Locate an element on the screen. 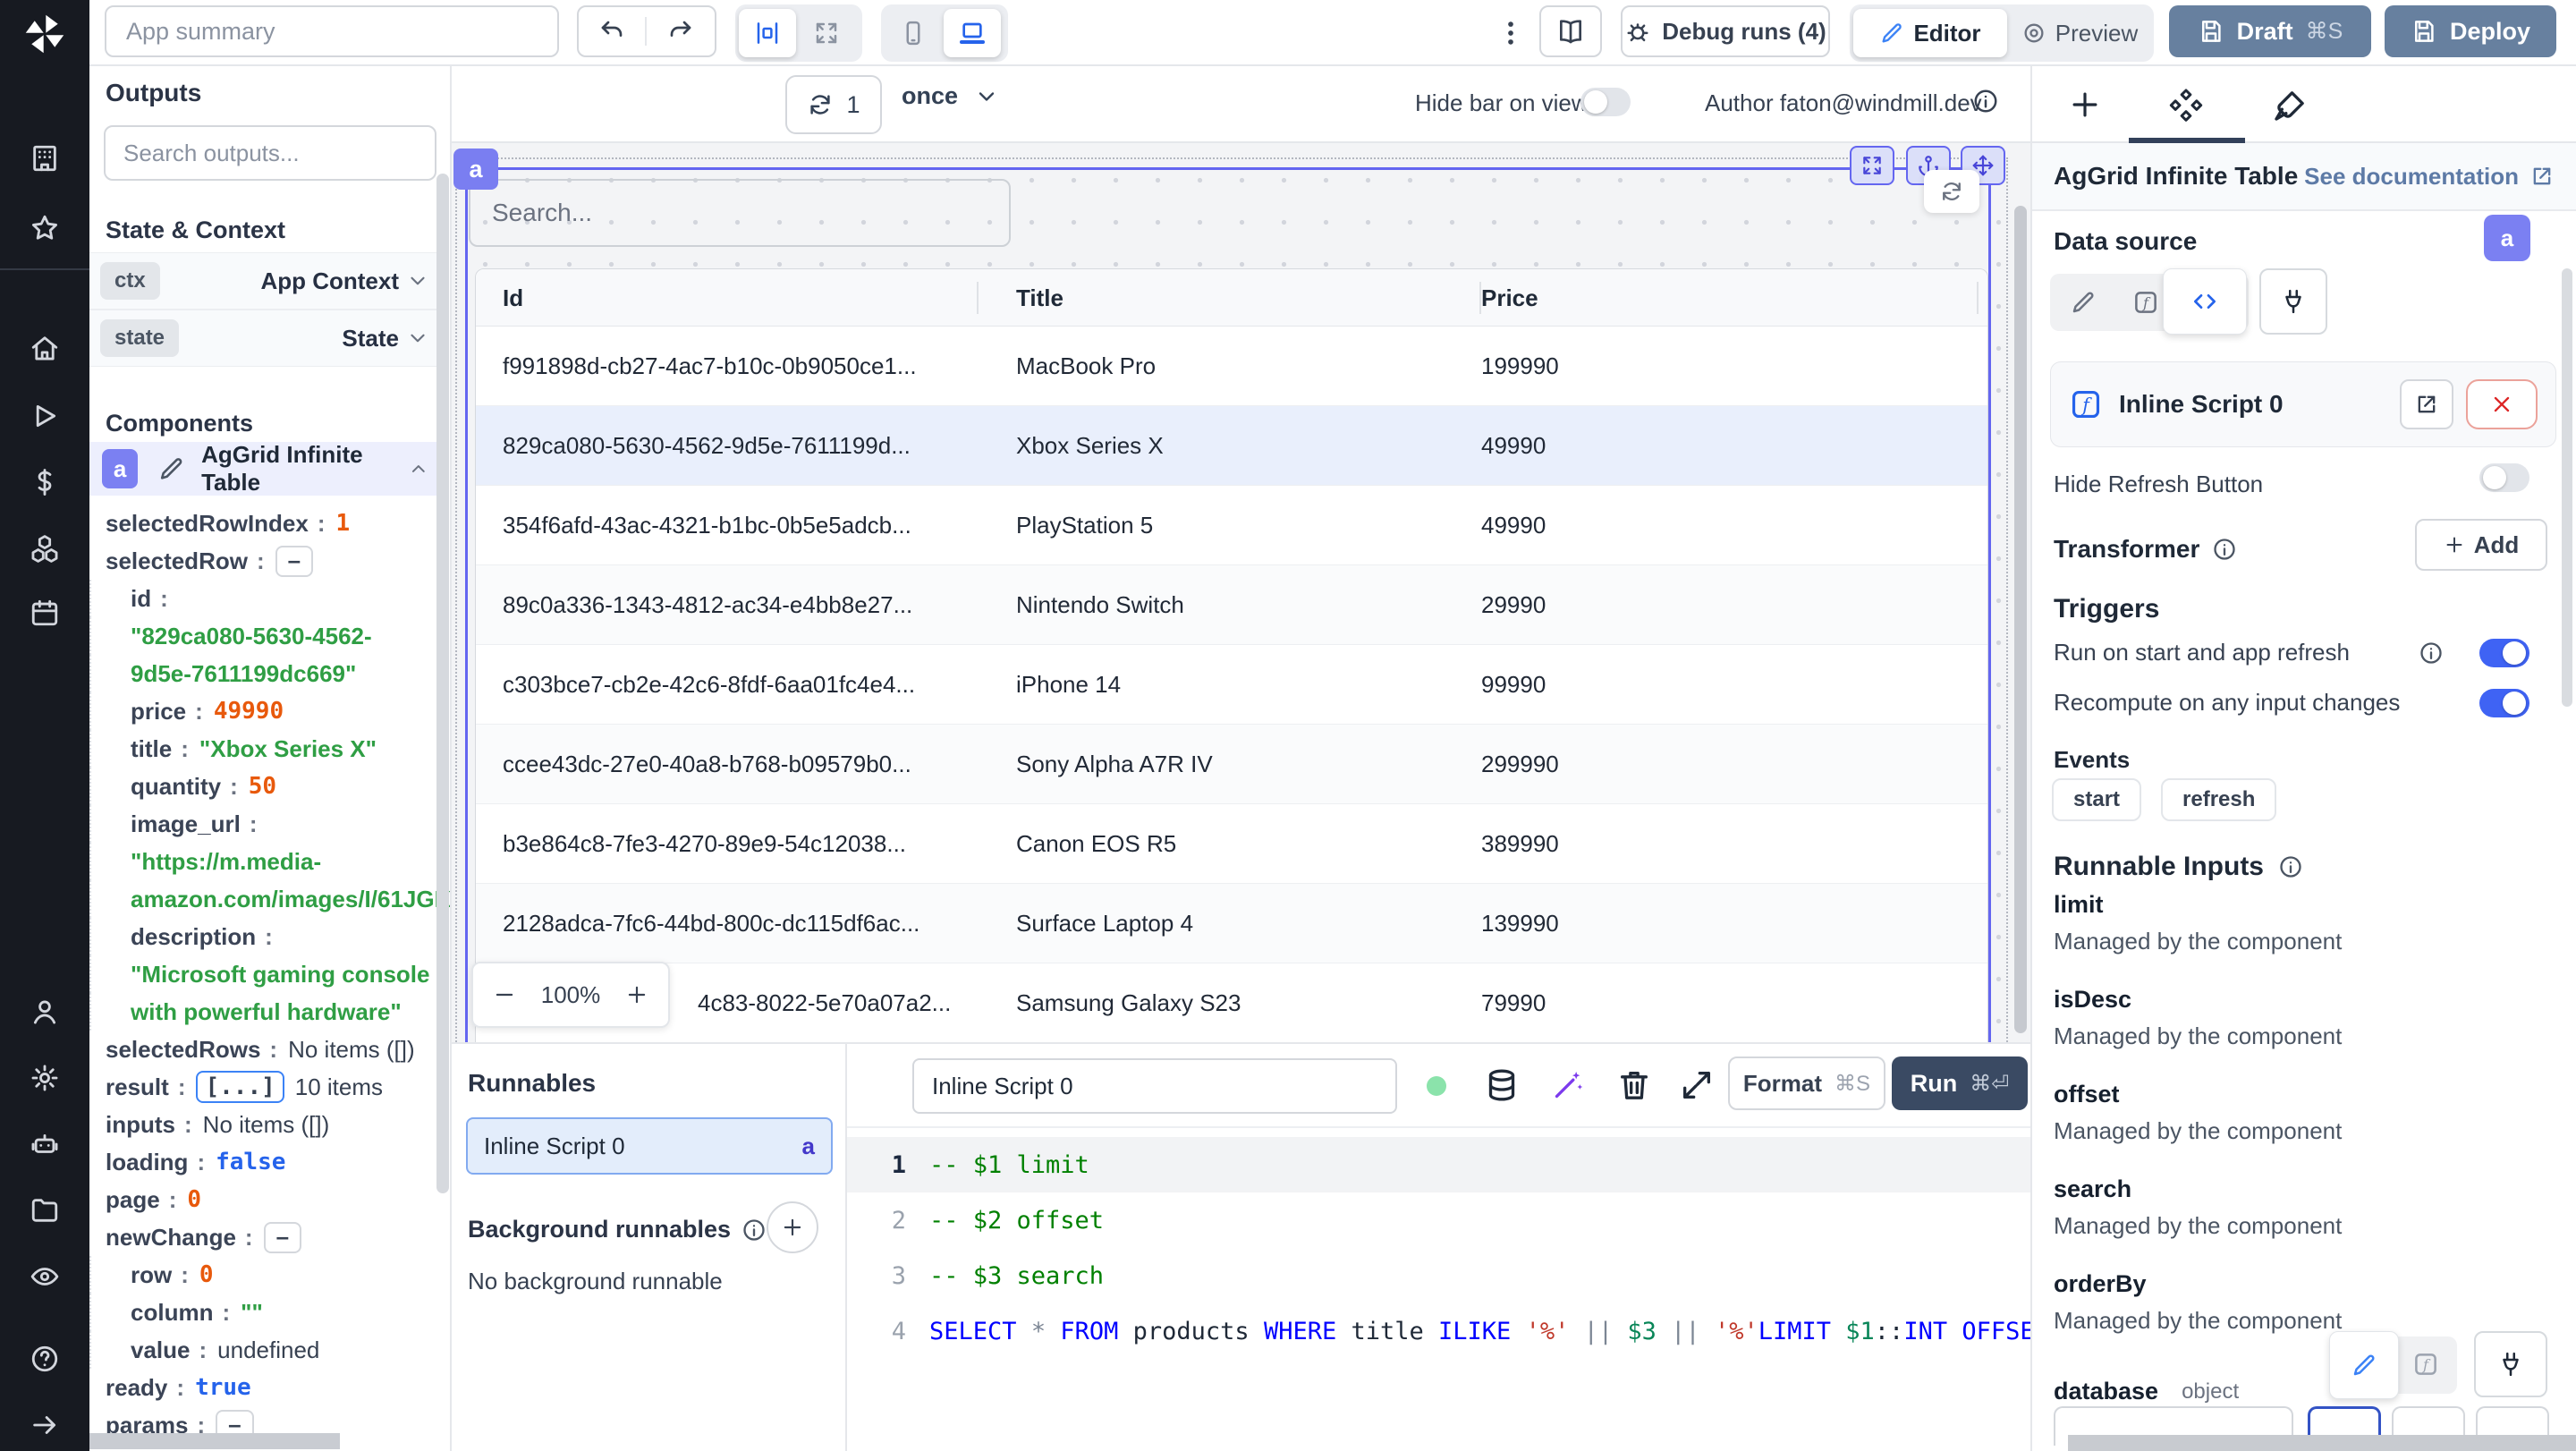 This screenshot has width=2576, height=1451. remove-script-button is located at coordinates (2502, 404).